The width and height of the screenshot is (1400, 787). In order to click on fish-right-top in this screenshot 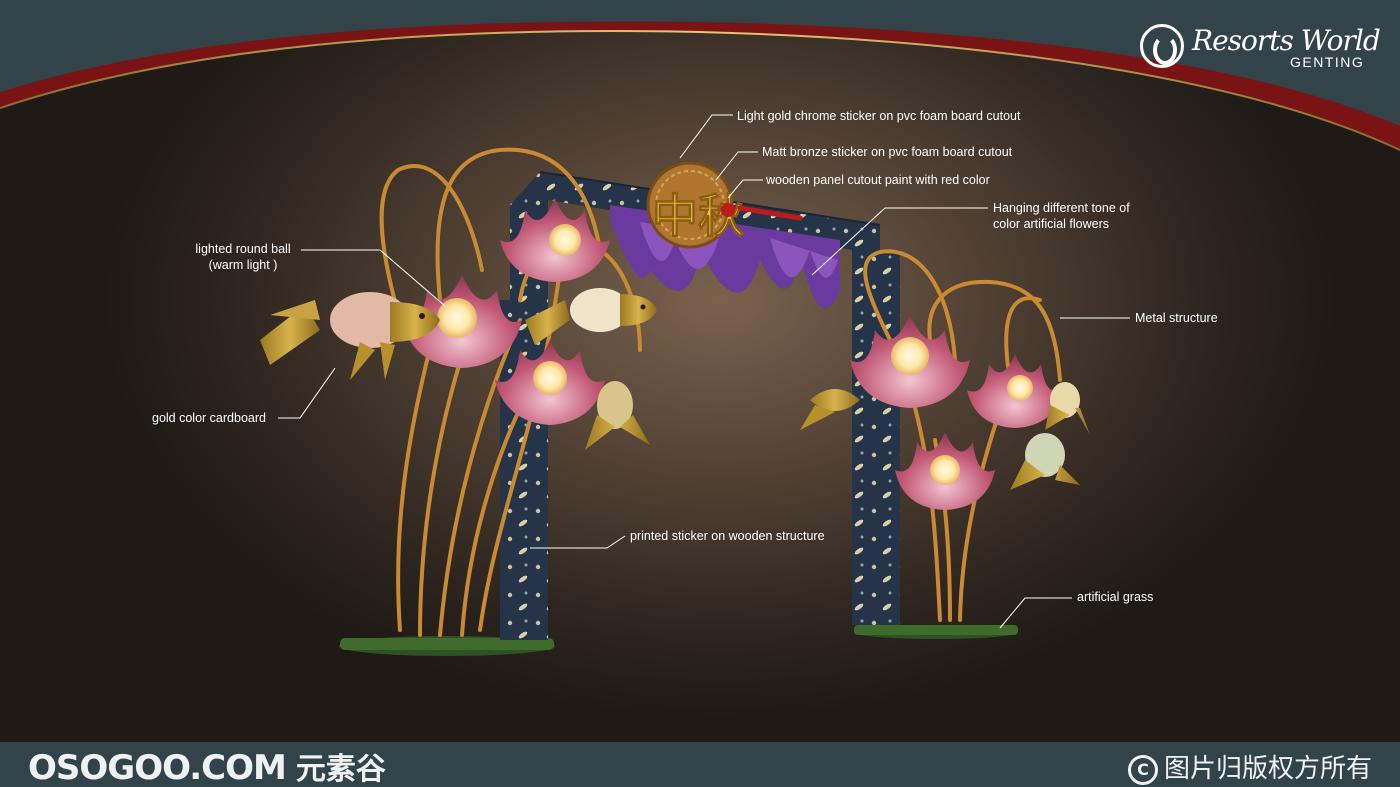, I will do `click(1067, 408)`.